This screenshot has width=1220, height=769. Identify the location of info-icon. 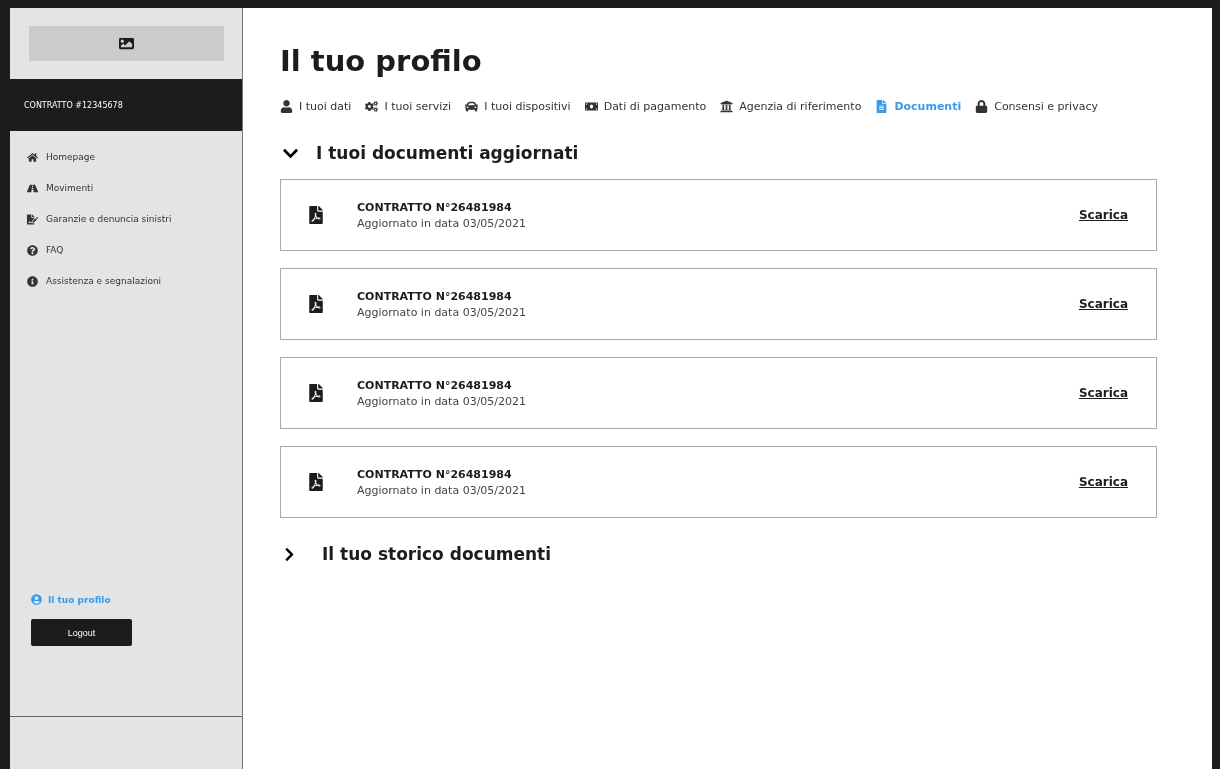
(32, 281).